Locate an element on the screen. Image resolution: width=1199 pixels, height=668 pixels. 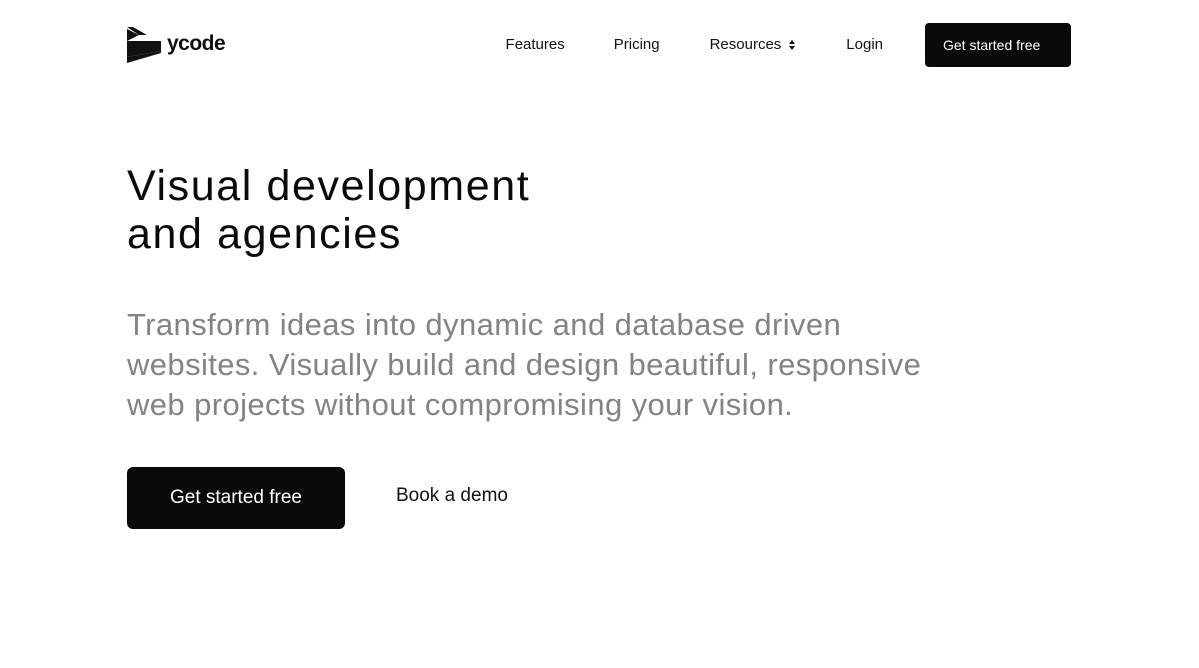
logo-text: ycode is located at coordinates (196, 43).